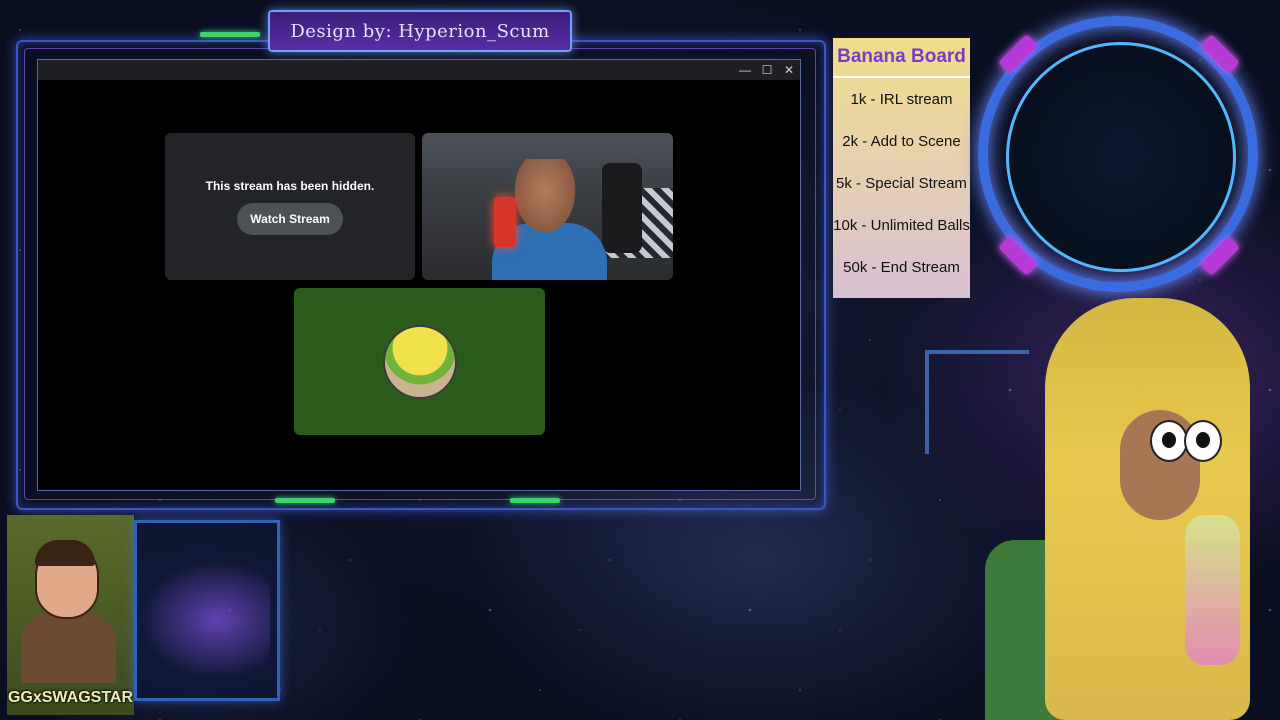 The height and width of the screenshot is (720, 1280). What do you see at coordinates (305, 500) in the screenshot?
I see `accent-bar-bottom-left` at bounding box center [305, 500].